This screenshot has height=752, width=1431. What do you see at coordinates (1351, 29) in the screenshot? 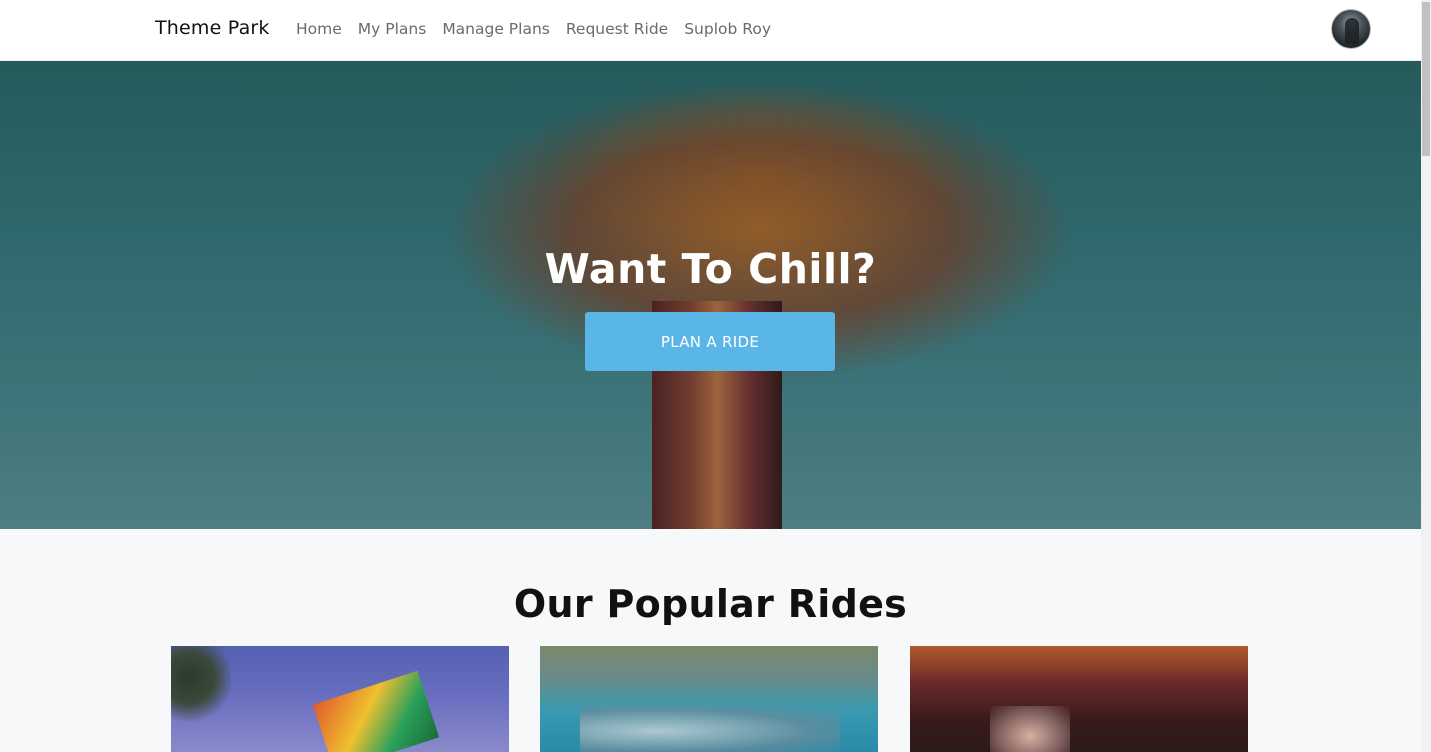
I see `user-avatar-icon` at bounding box center [1351, 29].